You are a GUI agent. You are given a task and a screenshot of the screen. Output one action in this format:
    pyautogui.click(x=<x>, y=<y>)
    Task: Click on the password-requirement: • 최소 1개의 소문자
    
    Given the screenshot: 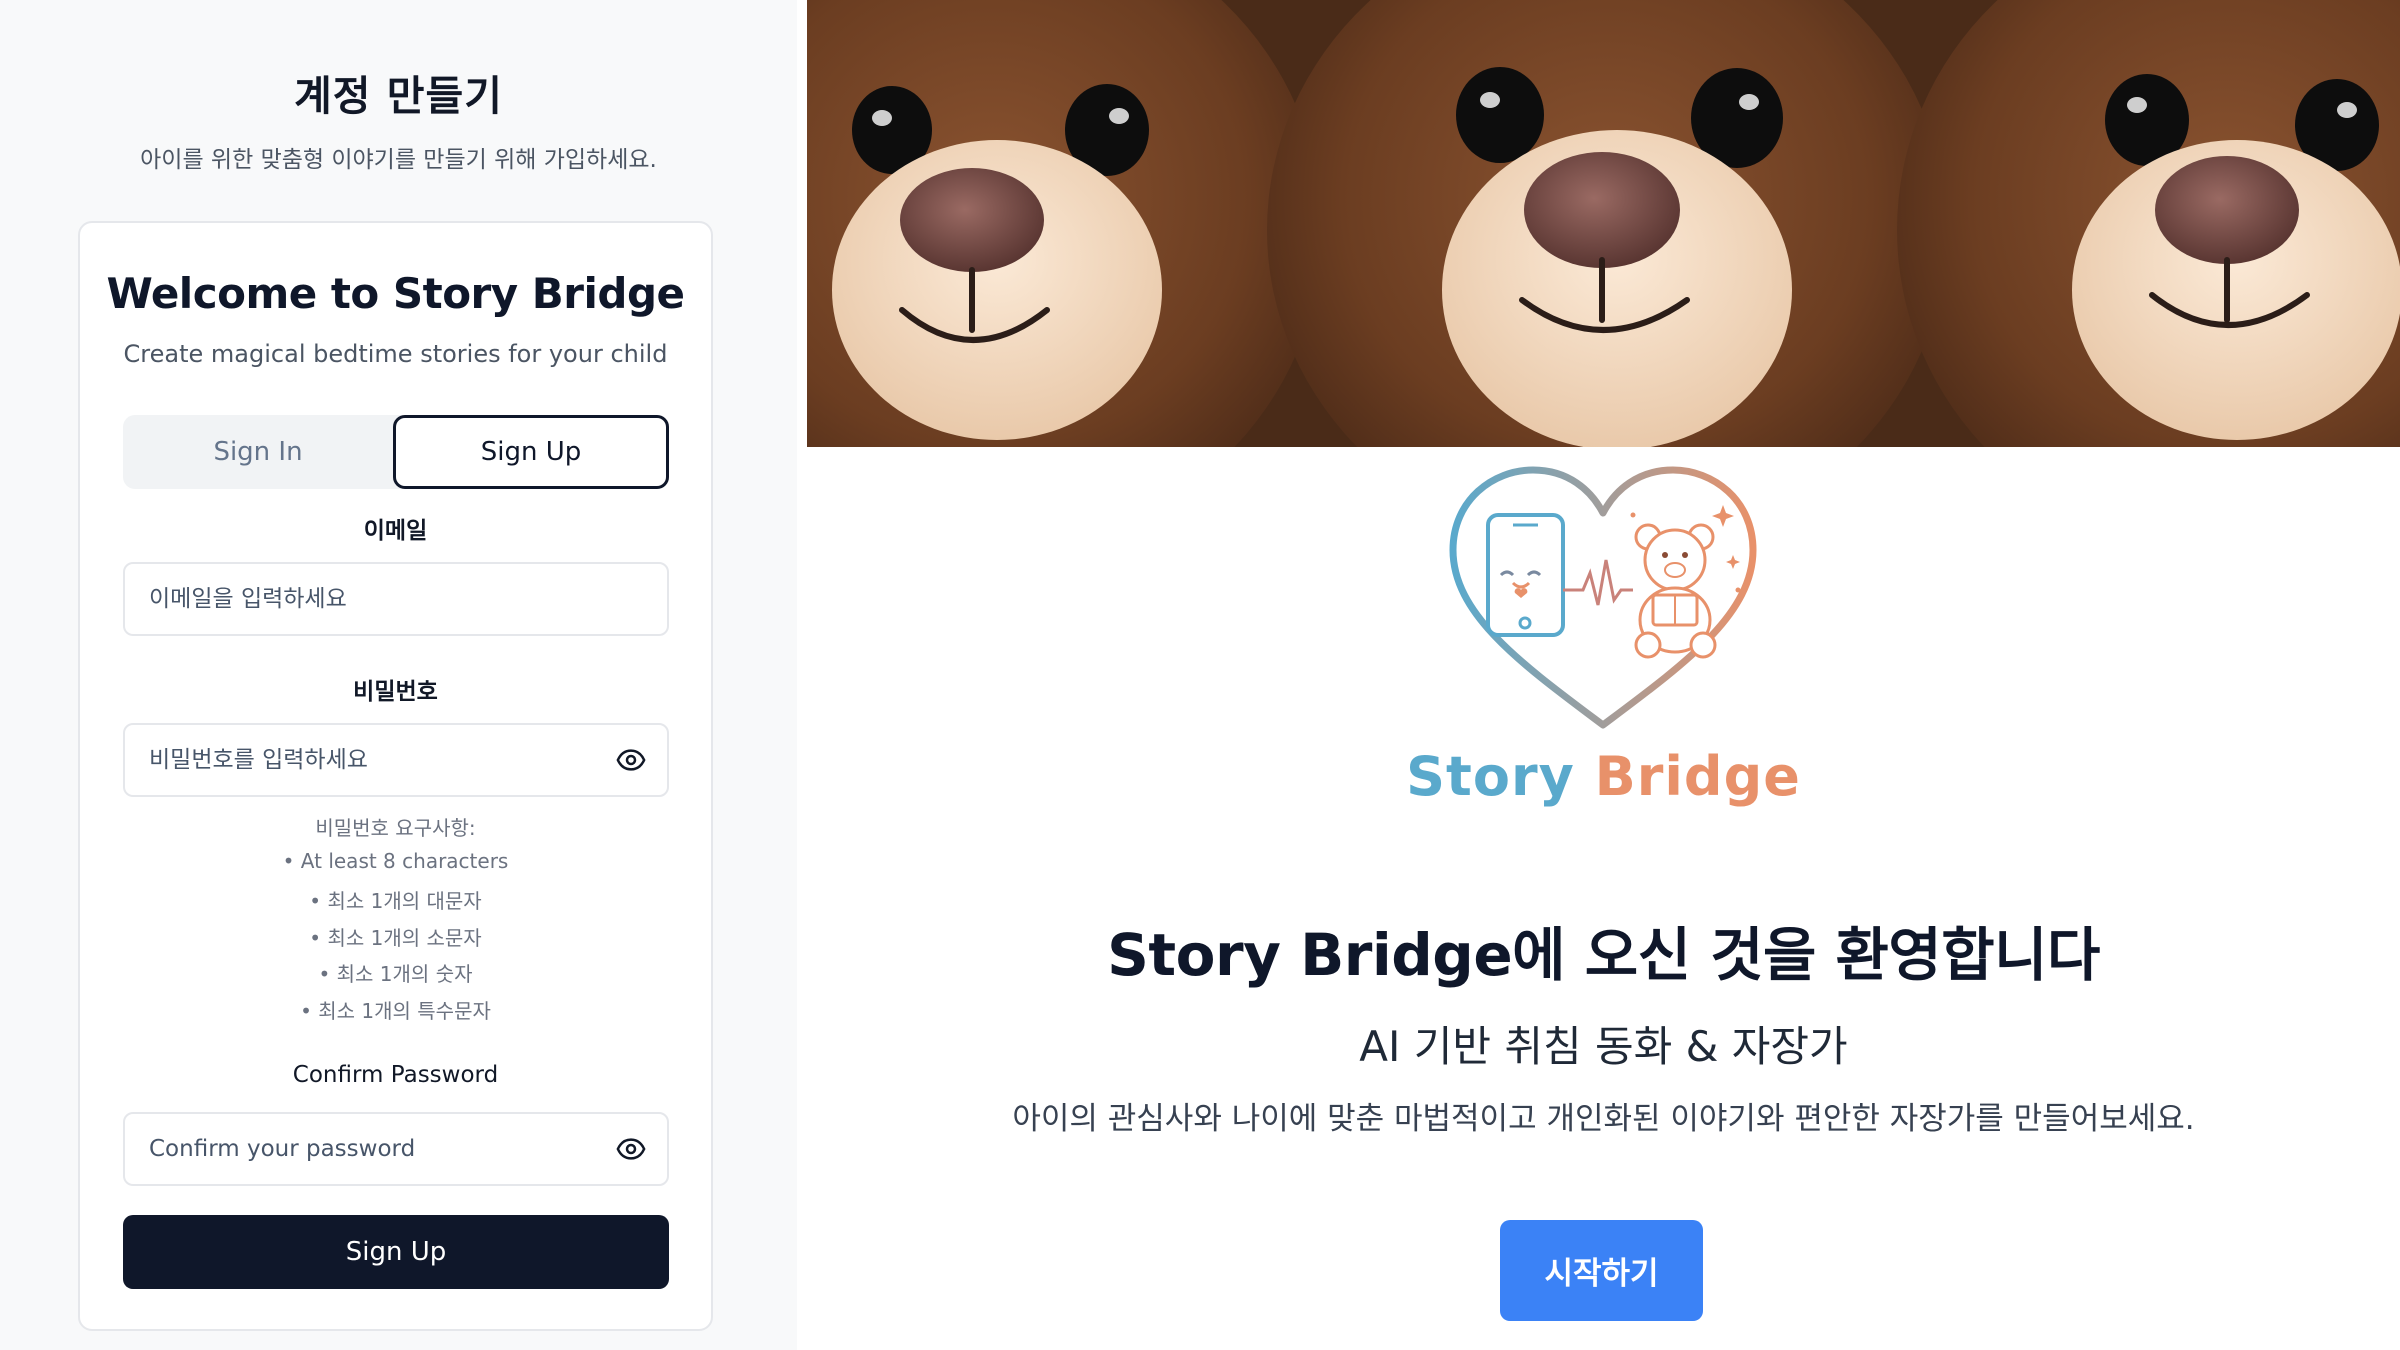 What is the action you would take?
    pyautogui.click(x=395, y=938)
    